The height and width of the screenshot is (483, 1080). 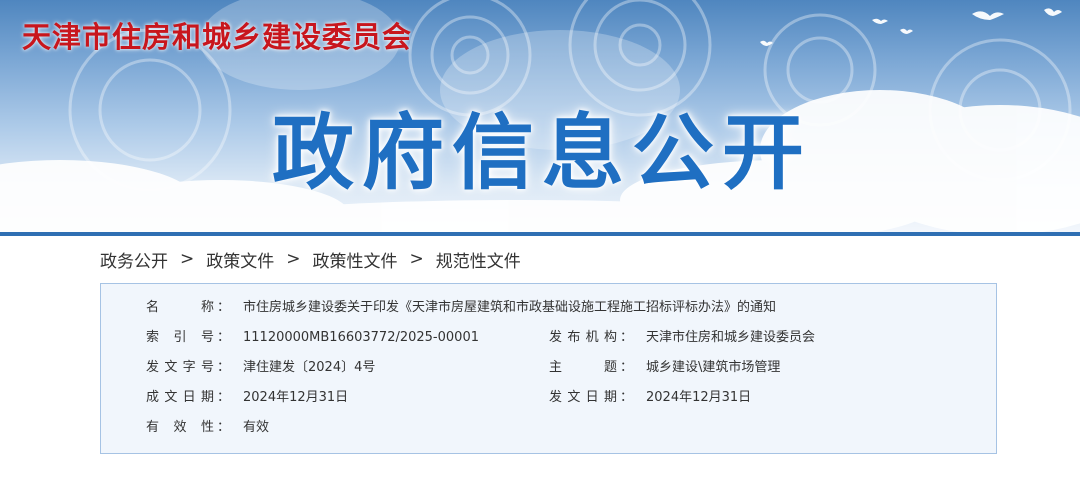 I want to click on info-label-text: 发文日期, so click(x=583, y=398).